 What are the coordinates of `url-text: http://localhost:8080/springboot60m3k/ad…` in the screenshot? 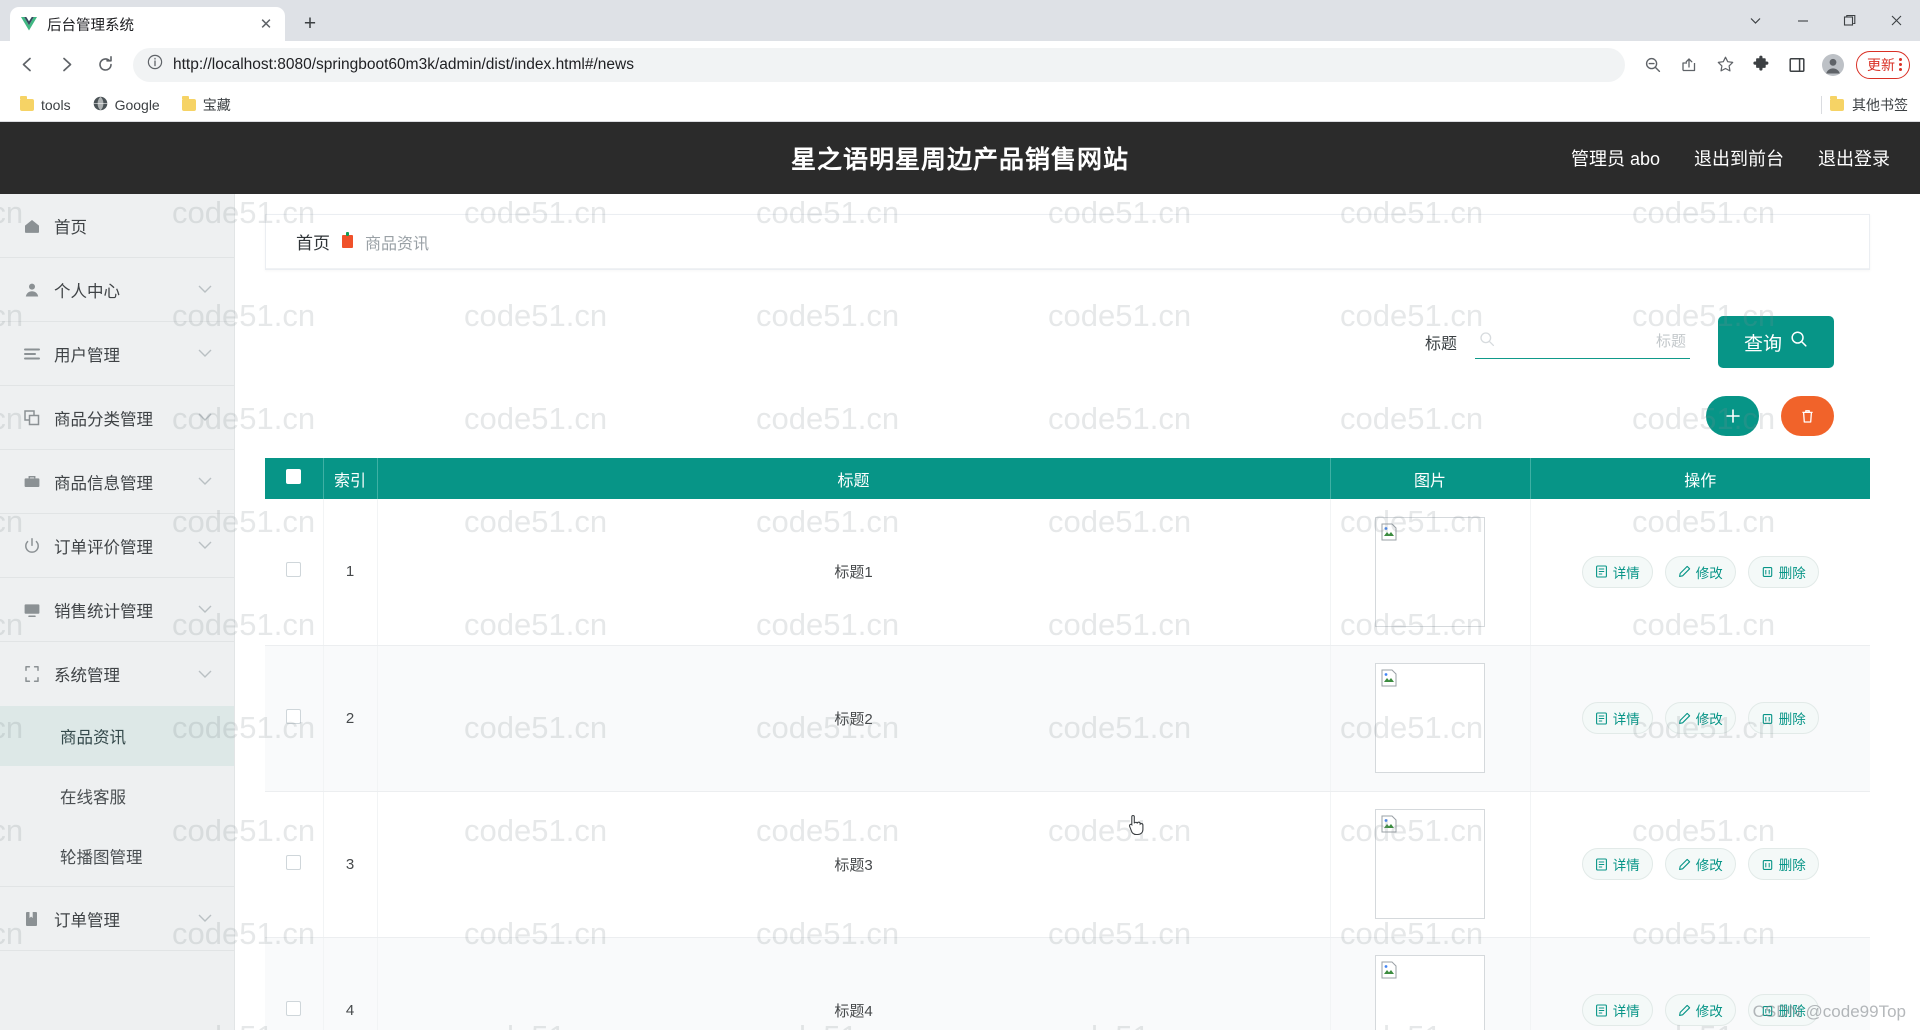 It's located at (403, 64).